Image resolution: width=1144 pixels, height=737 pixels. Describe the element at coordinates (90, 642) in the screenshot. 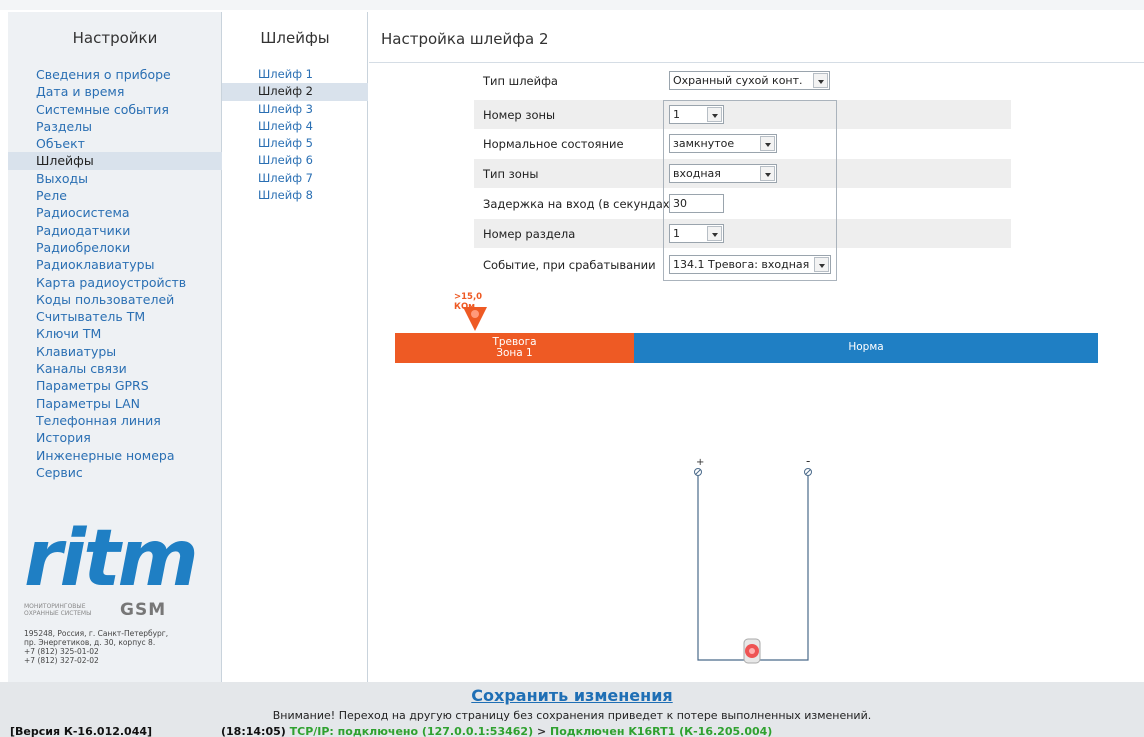

I see `address-line: пр. Энергетиков, д. 30, корпус 8.` at that location.